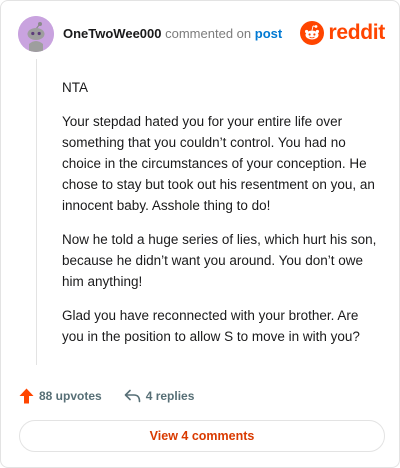  I want to click on reply-arrow-icon, so click(132, 396).